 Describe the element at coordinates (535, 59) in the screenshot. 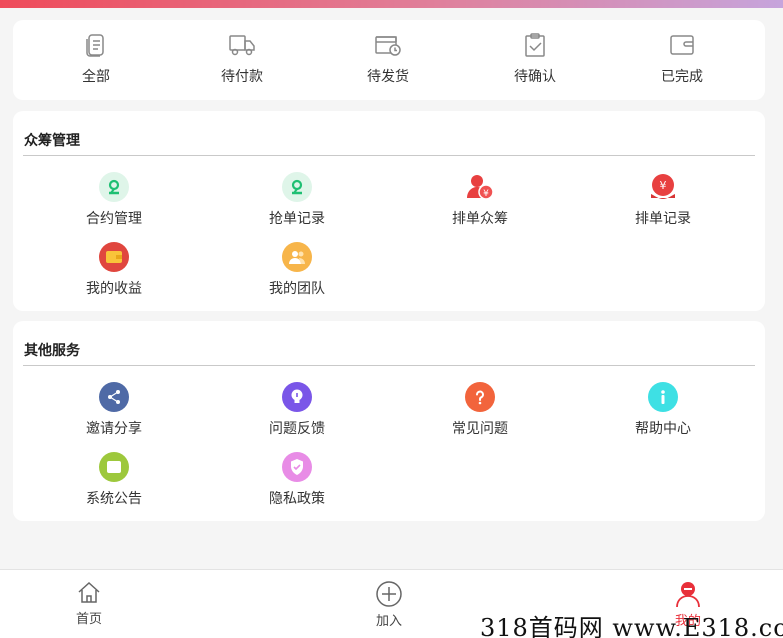

I see `order-pending-confirm-button: 待确认` at that location.